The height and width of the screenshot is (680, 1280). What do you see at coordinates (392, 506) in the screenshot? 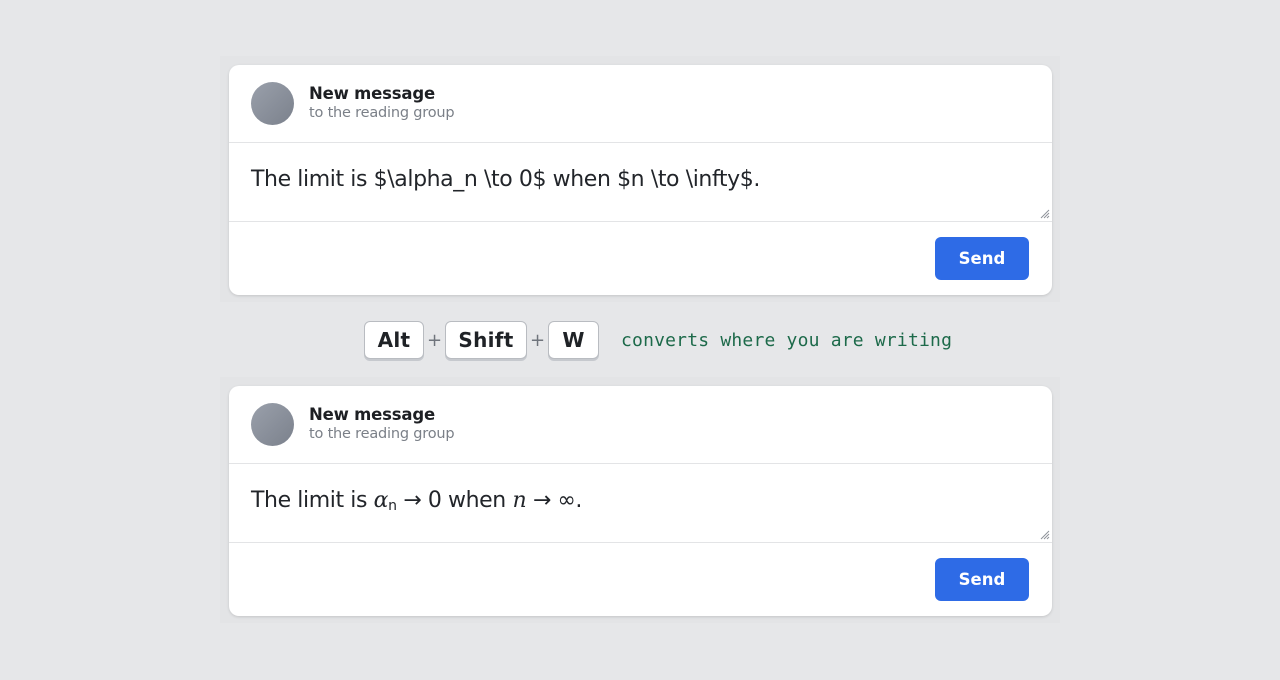
I see `math-subscript-n: n` at bounding box center [392, 506].